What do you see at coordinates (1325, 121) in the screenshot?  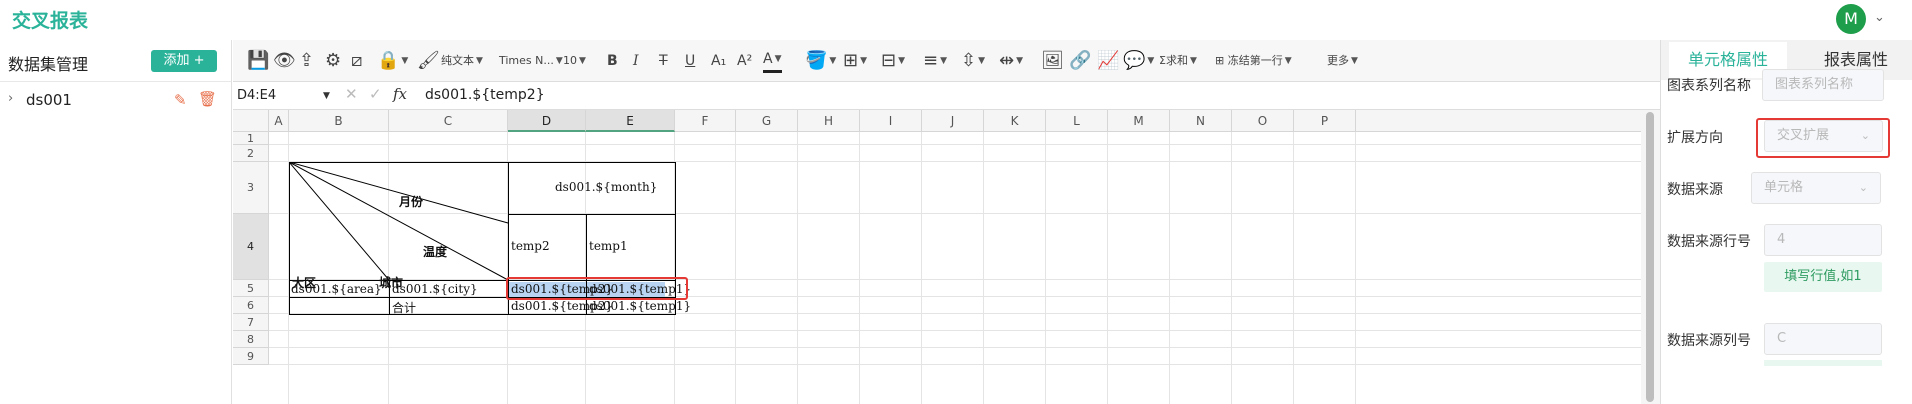 I see `column-header-p: P` at bounding box center [1325, 121].